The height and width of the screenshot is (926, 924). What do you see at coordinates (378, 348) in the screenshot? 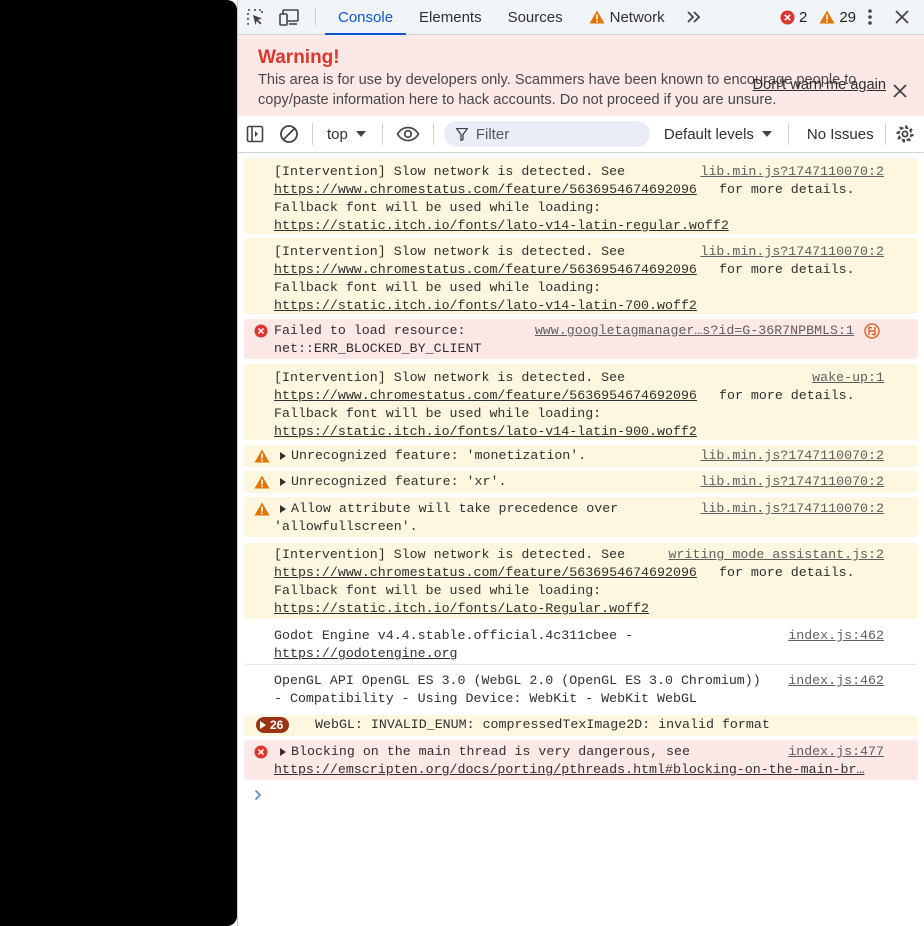
I see `message-text: net::ERR_BLOCKED_BY_CLIENT` at bounding box center [378, 348].